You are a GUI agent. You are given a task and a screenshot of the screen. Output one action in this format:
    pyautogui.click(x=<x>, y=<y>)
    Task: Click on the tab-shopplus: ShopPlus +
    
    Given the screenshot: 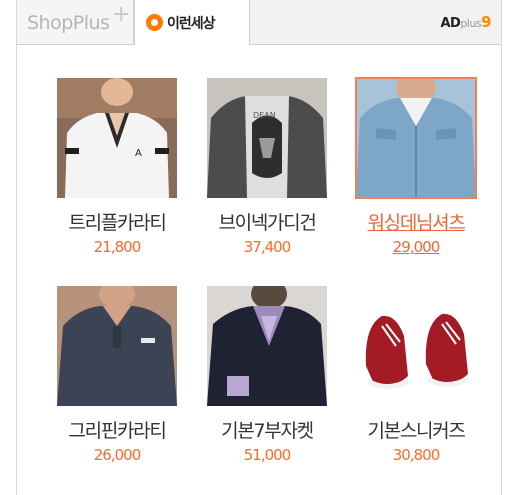 What is the action you would take?
    pyautogui.click(x=75, y=22)
    